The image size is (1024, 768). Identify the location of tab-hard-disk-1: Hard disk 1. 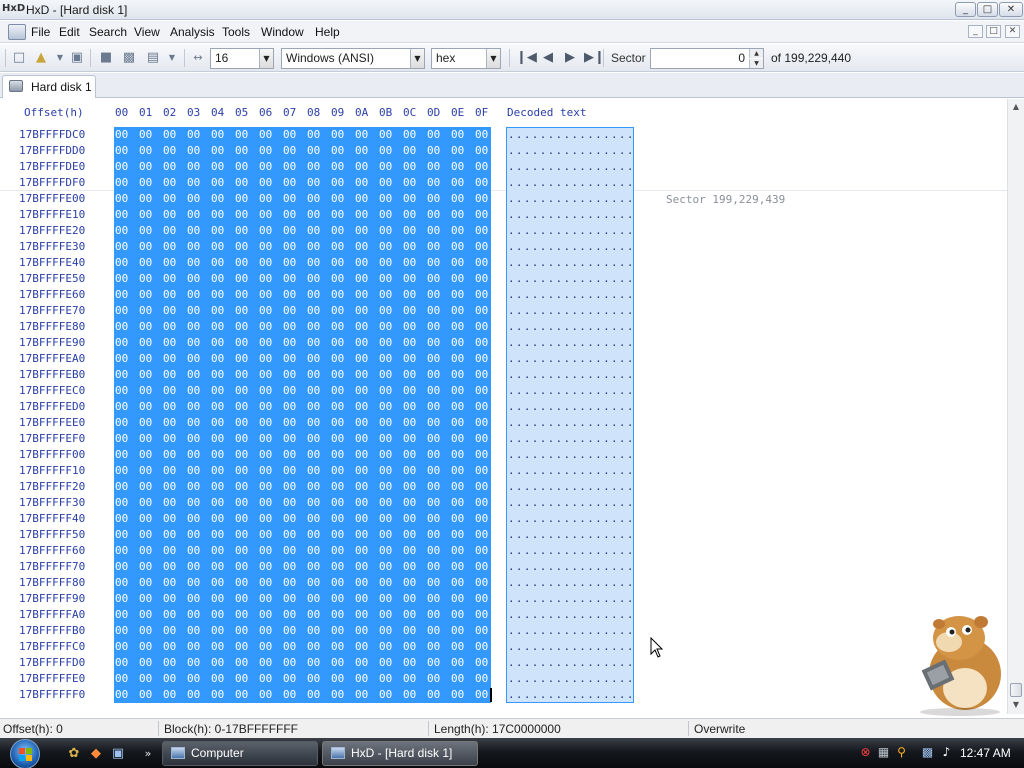
(49, 86).